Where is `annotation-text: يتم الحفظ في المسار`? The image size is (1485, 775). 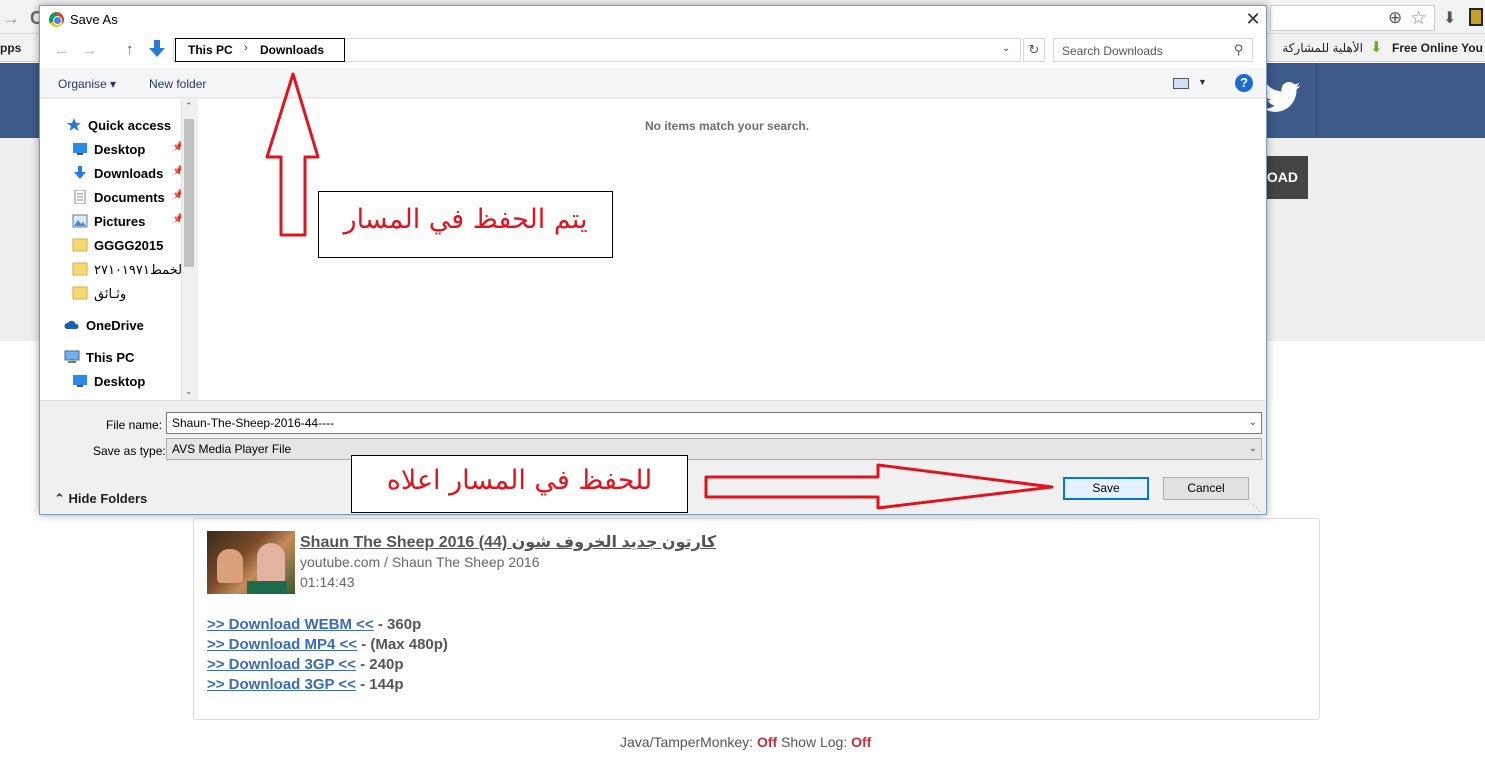
annotation-text: يتم الحفظ في المسار is located at coordinates (465, 219).